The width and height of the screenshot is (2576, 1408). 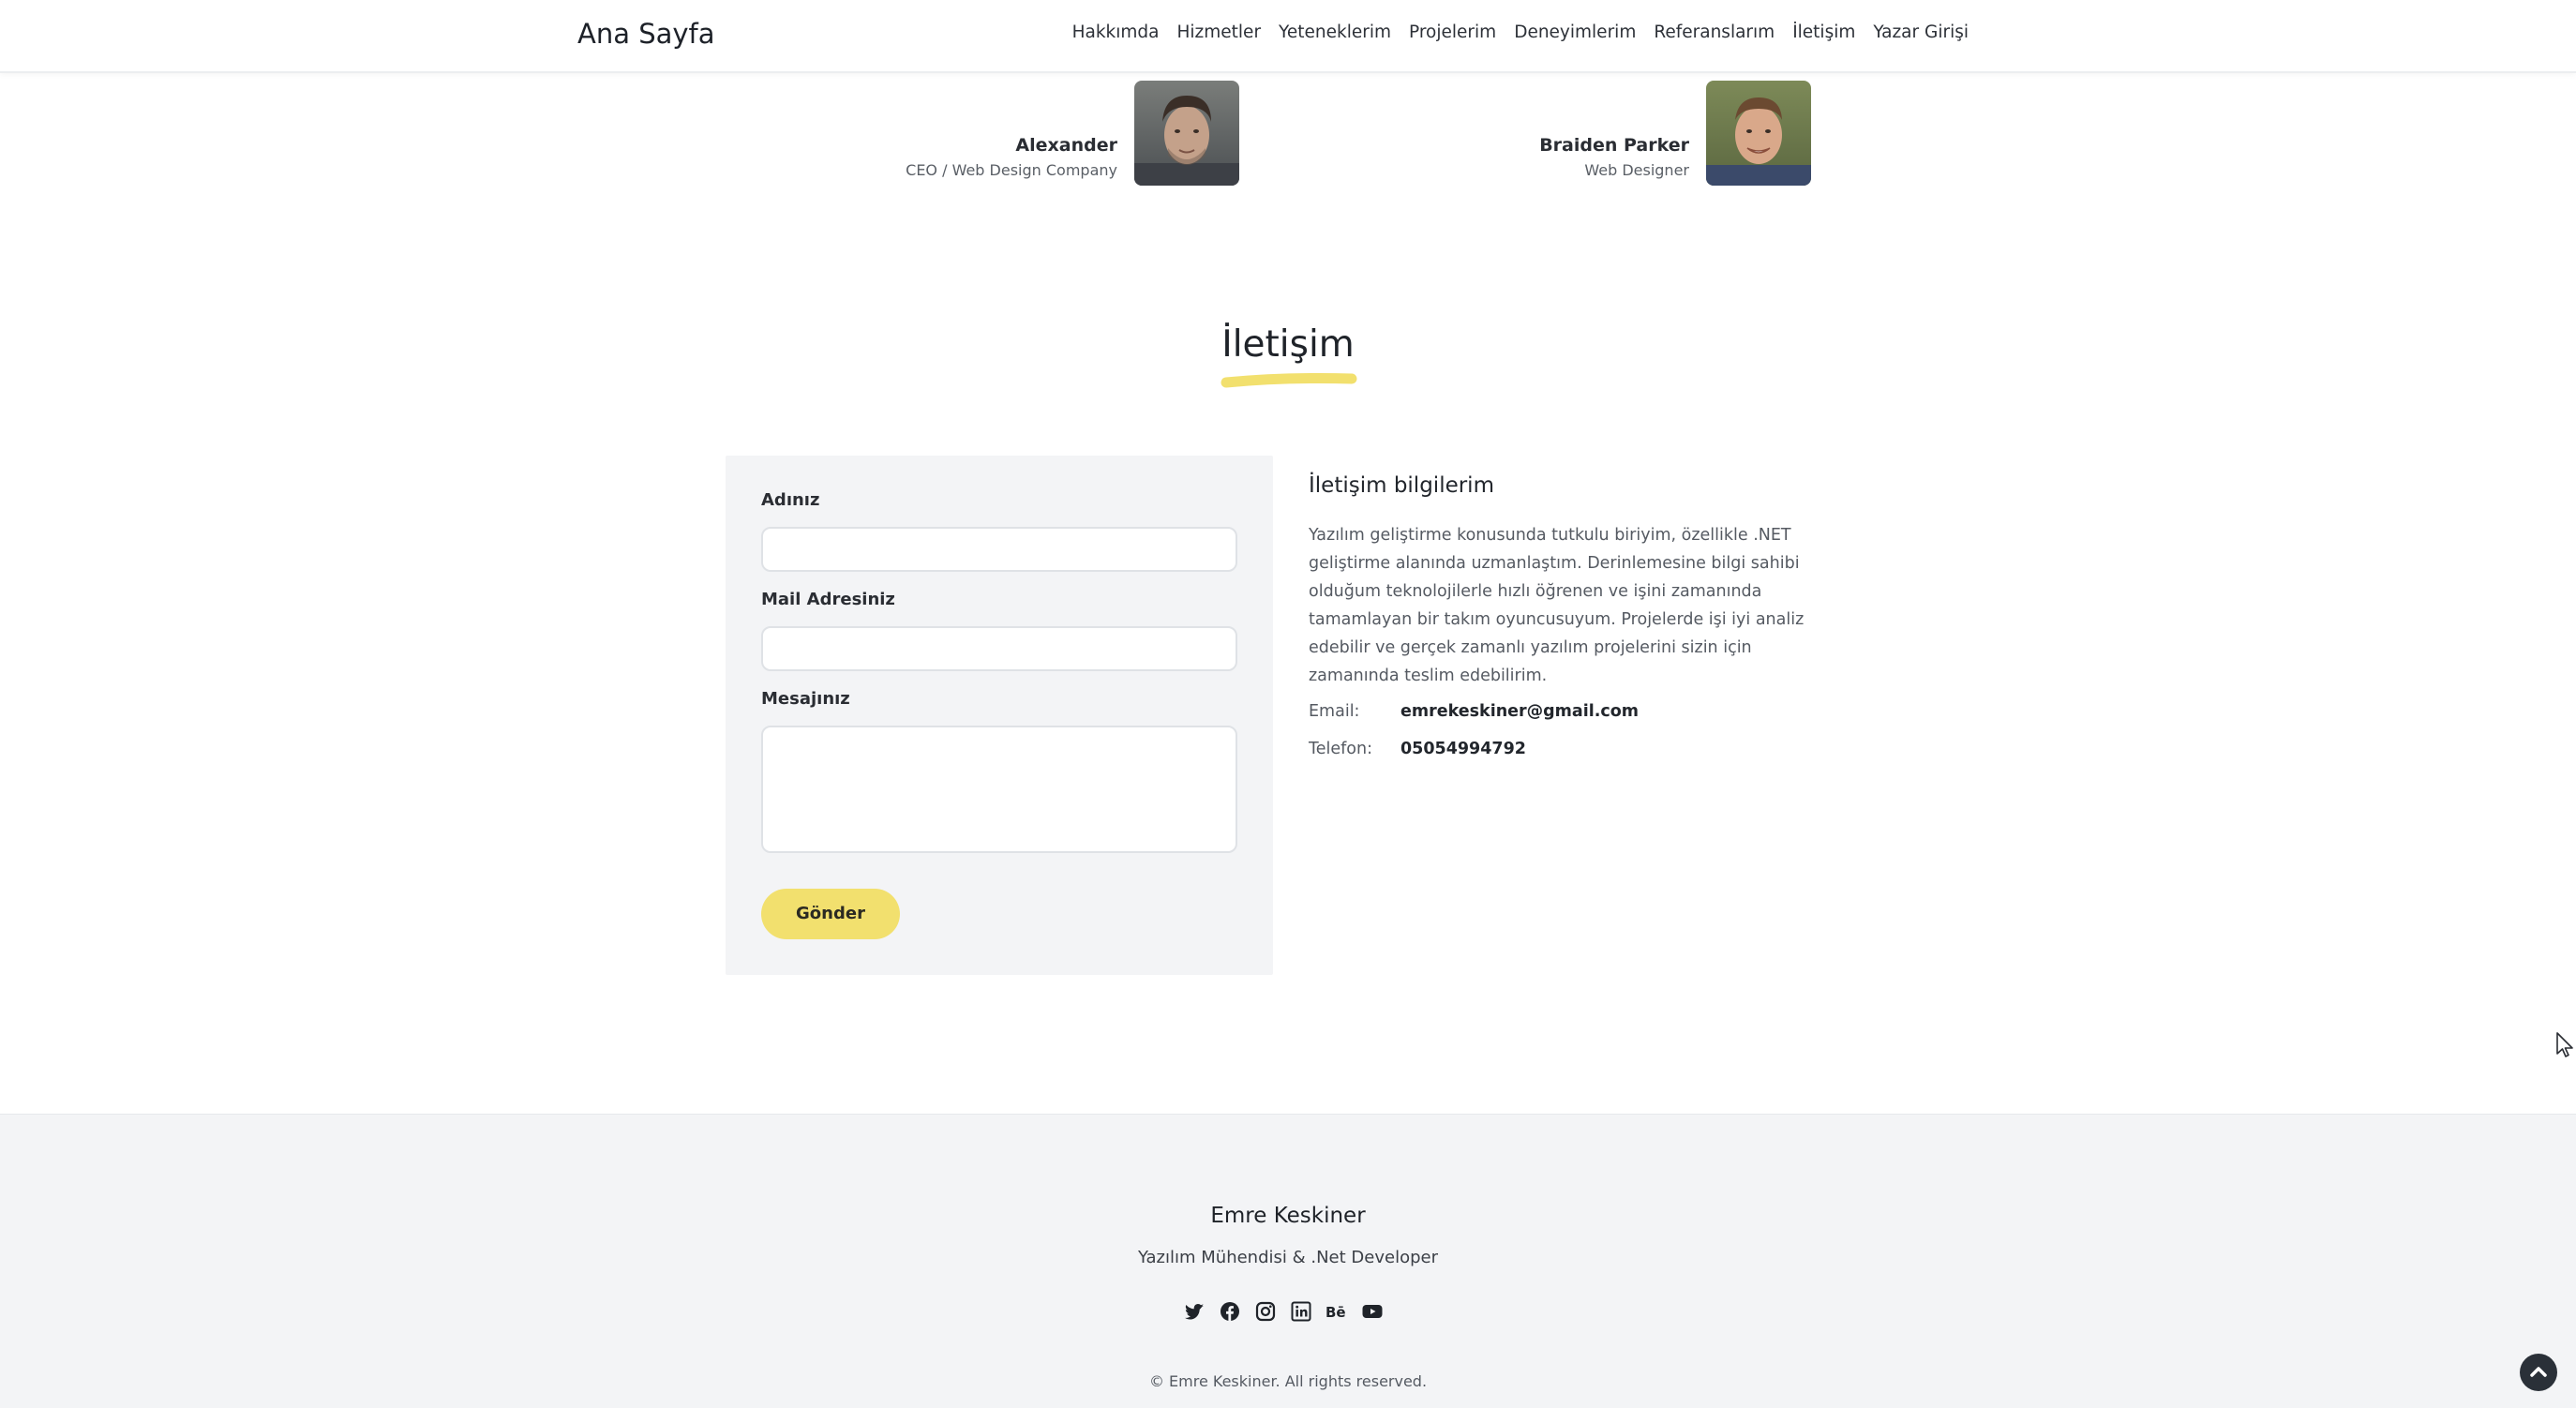 I want to click on message-textarea, so click(x=999, y=789).